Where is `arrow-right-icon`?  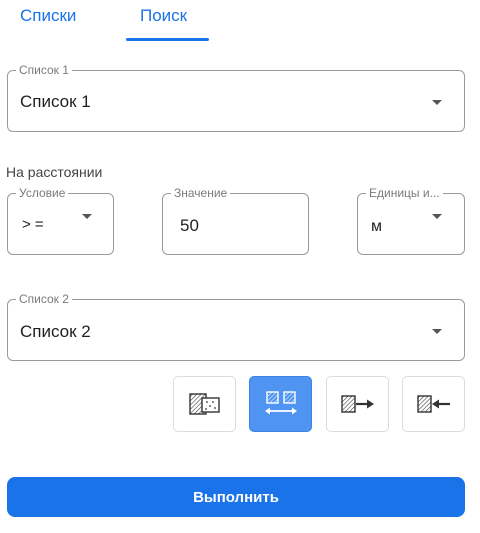 arrow-right-icon is located at coordinates (357, 404).